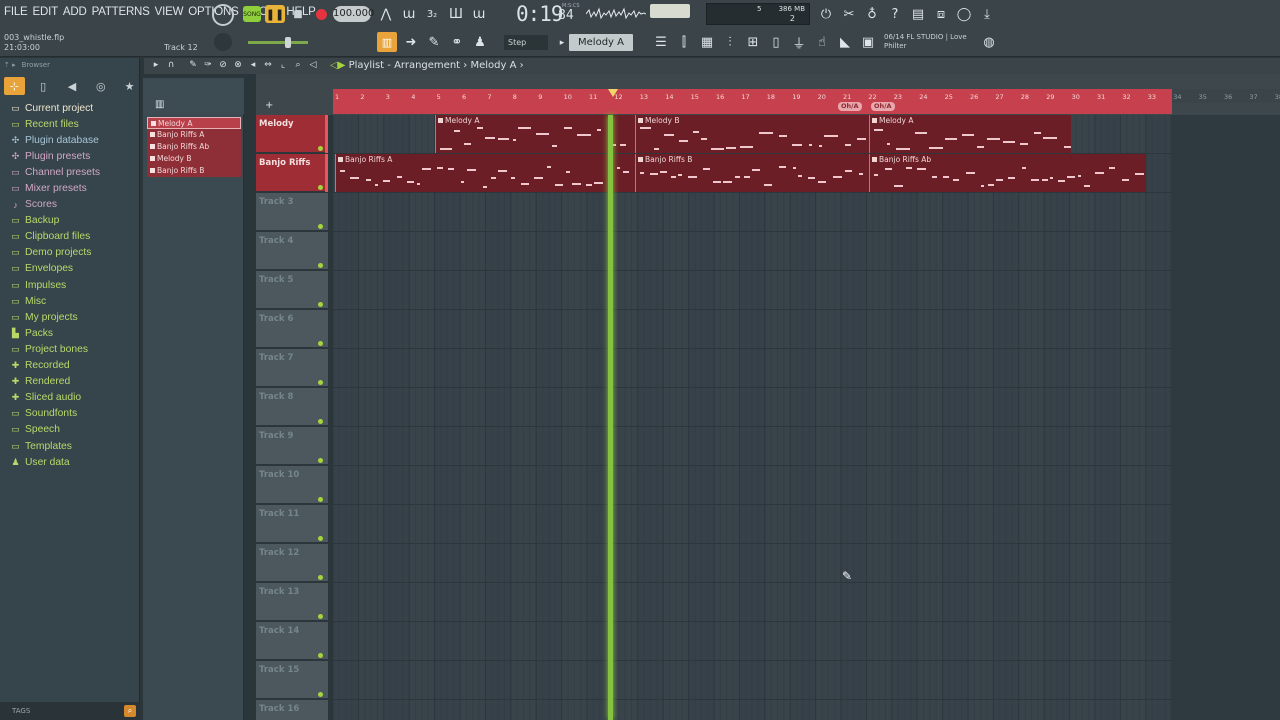 Image resolution: width=1280 pixels, height=720 pixels. Describe the element at coordinates (298, 65) in the screenshot. I see `zoom-tool-icon: ⌕` at that location.